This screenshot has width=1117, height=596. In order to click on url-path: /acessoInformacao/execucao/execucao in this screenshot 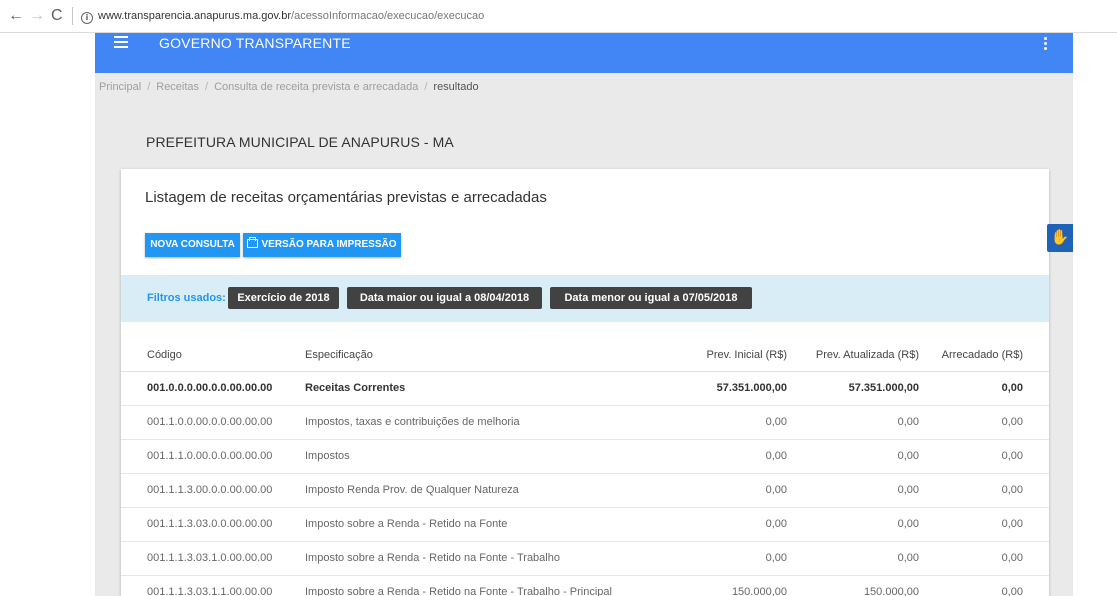, I will do `click(388, 16)`.